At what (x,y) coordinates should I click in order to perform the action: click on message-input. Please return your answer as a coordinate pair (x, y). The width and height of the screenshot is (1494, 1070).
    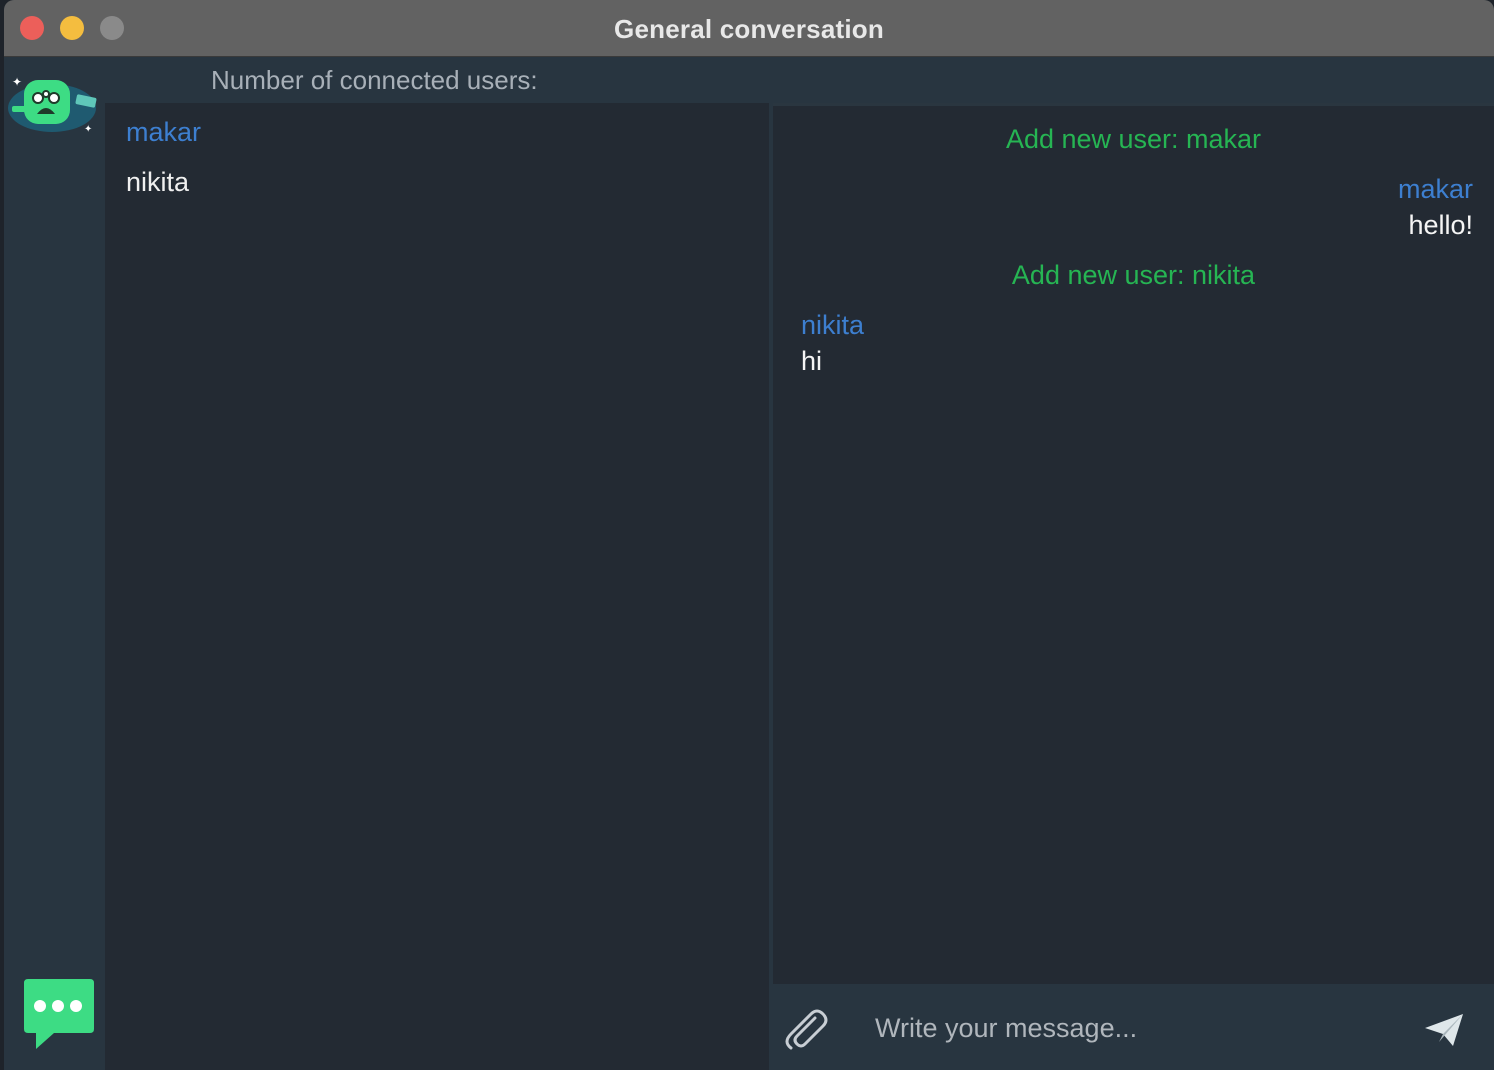
    Looking at the image, I should click on (1135, 1028).